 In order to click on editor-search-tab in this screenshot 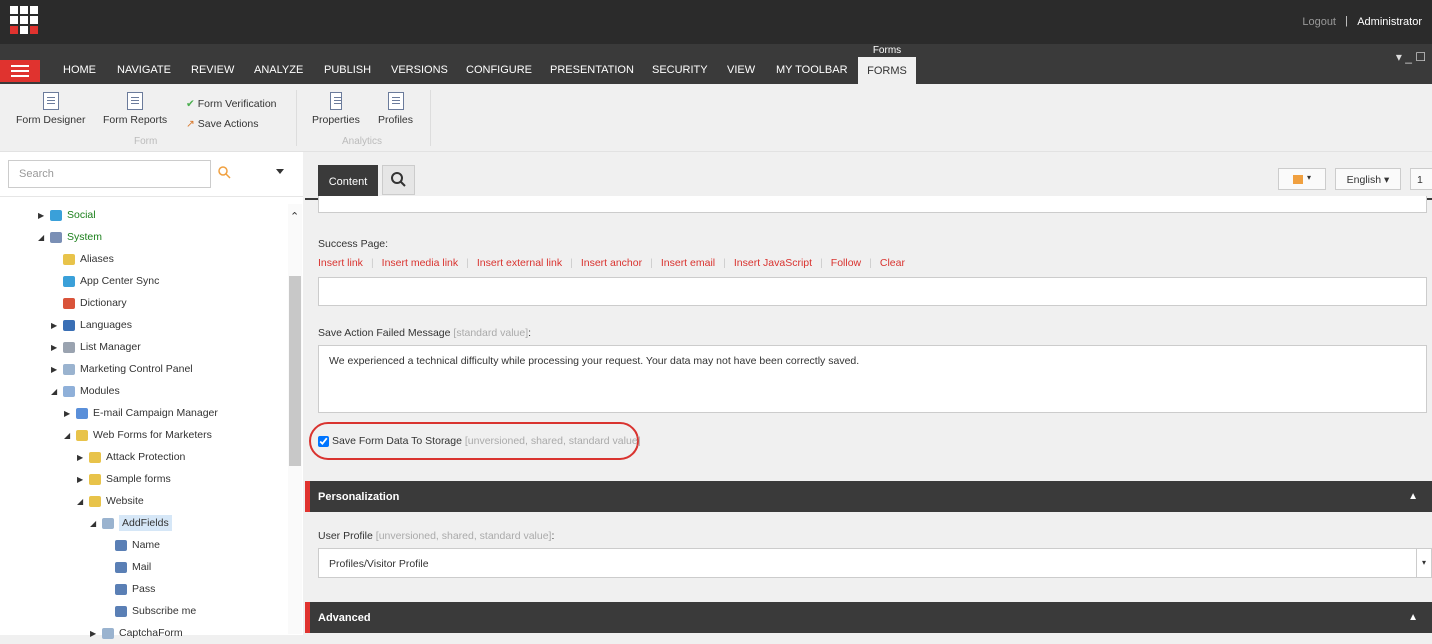, I will do `click(398, 180)`.